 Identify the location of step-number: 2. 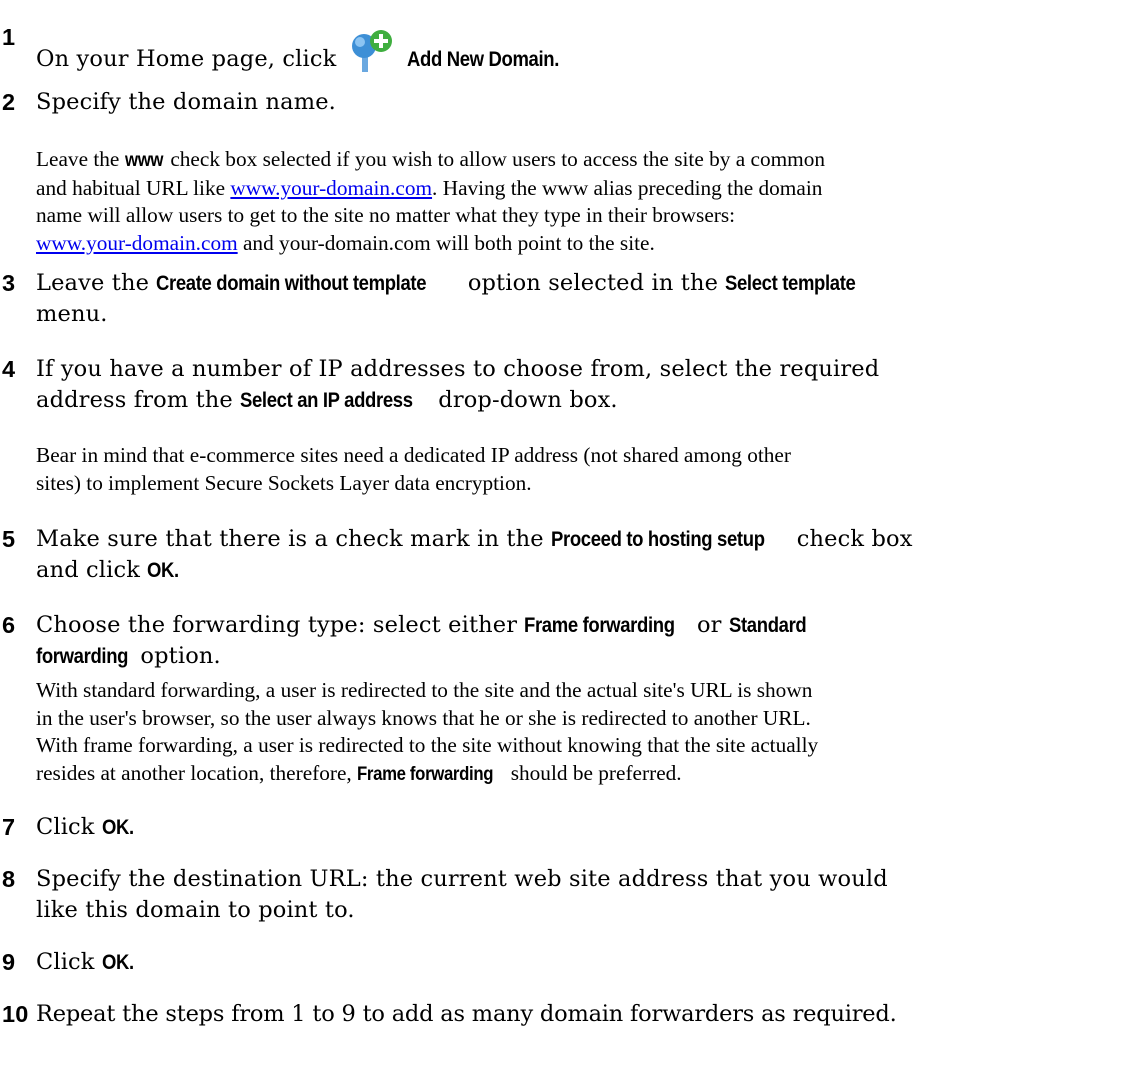
(9, 102).